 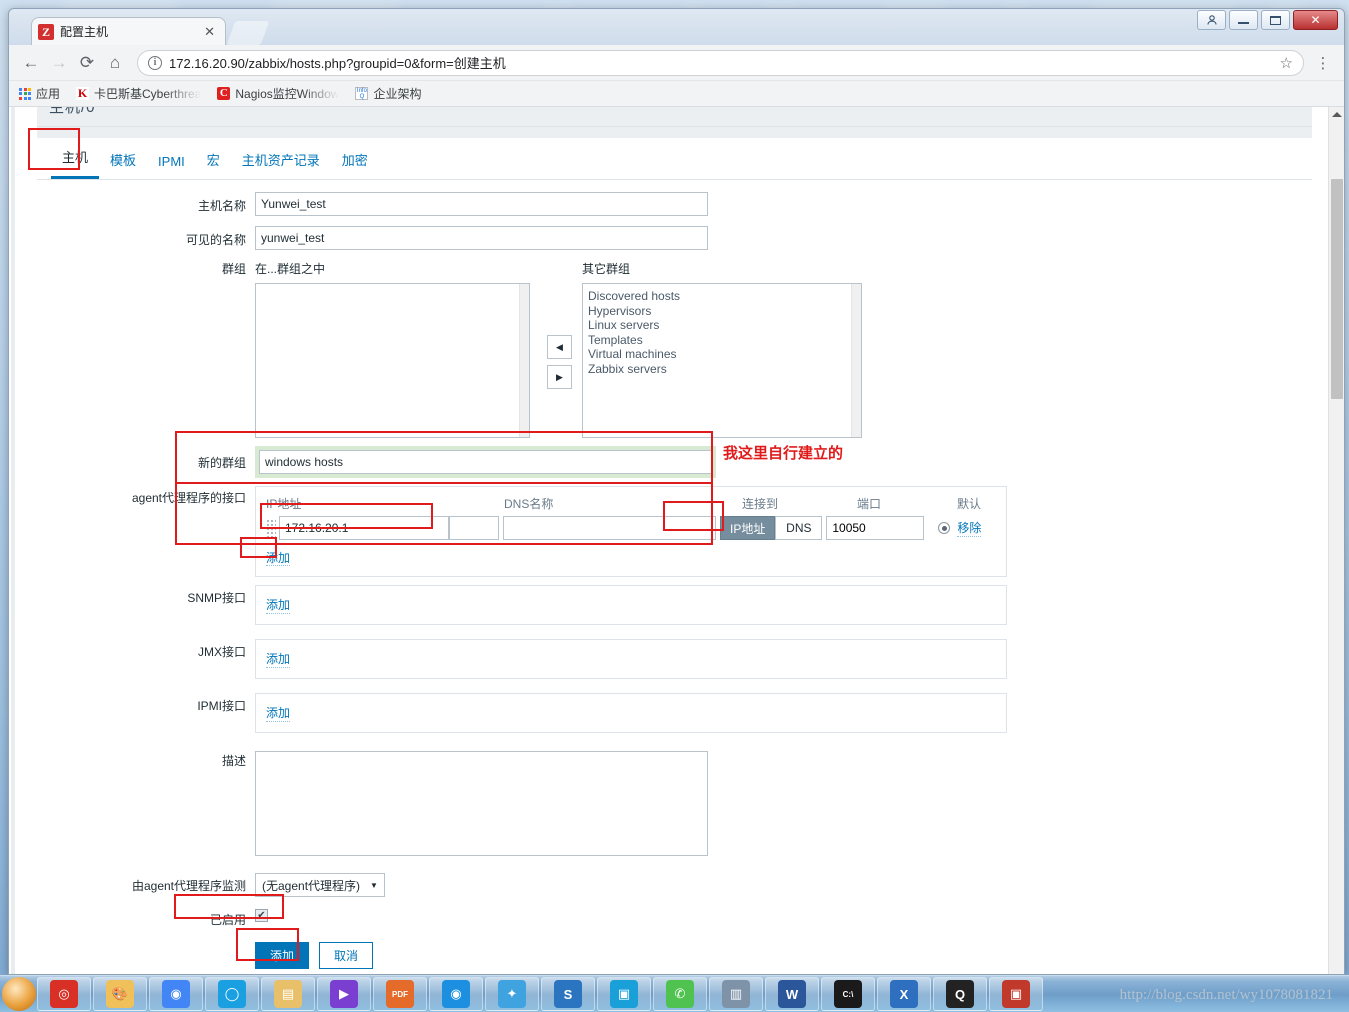 I want to click on wechat-icon: ✆, so click(x=680, y=994).